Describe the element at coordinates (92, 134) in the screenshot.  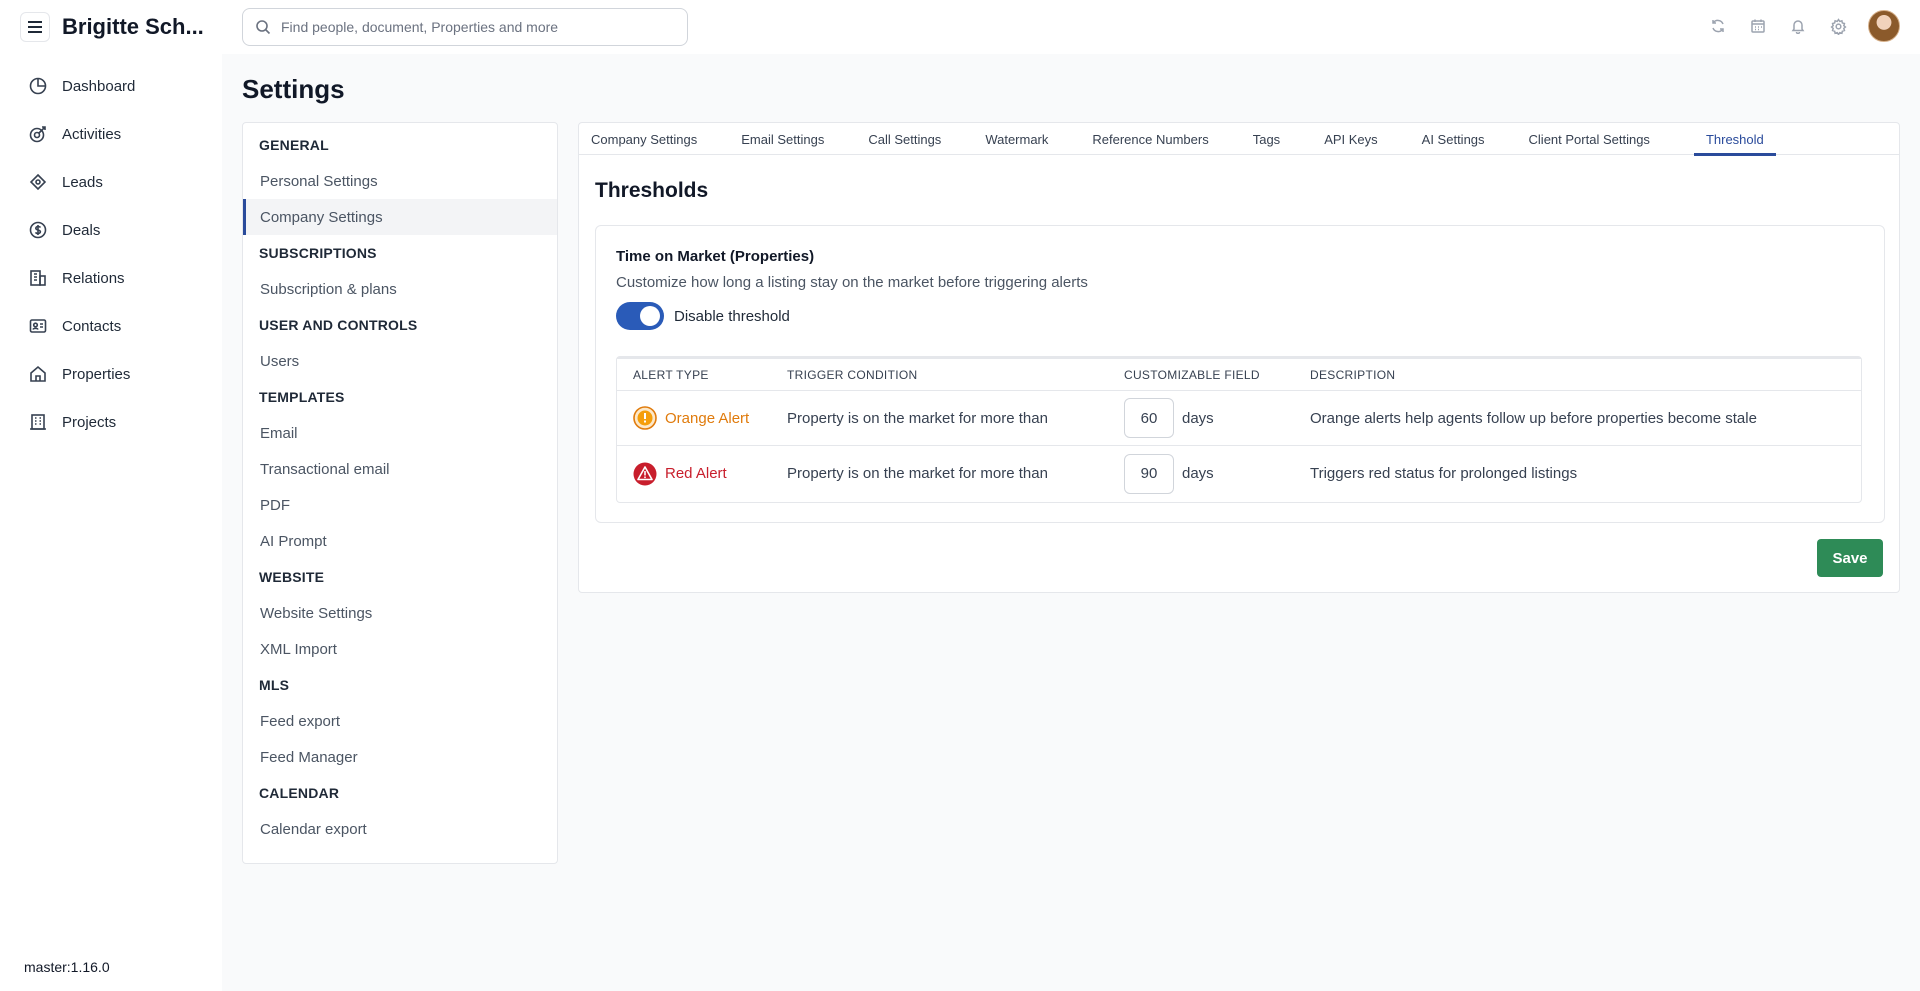
I see `nav-label: Activities` at that location.